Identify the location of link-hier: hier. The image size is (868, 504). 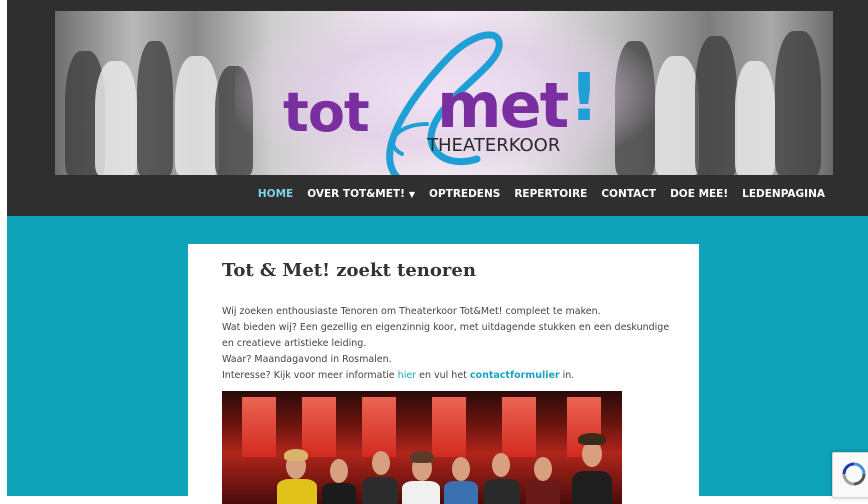
(407, 375).